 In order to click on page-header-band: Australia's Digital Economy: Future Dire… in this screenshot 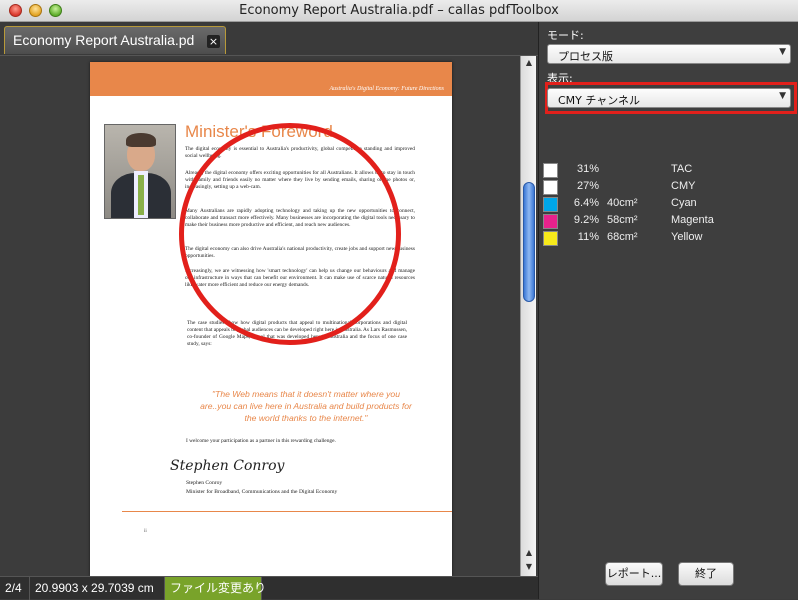, I will do `click(271, 79)`.